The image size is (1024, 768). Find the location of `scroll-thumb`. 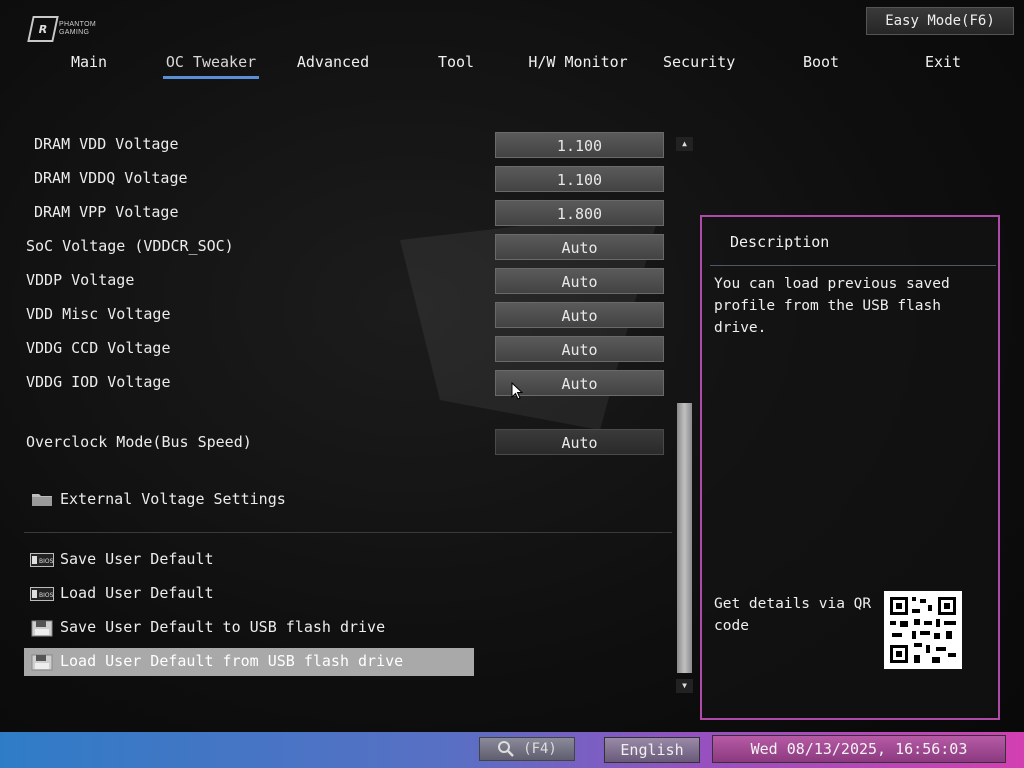

scroll-thumb is located at coordinates (684, 538).